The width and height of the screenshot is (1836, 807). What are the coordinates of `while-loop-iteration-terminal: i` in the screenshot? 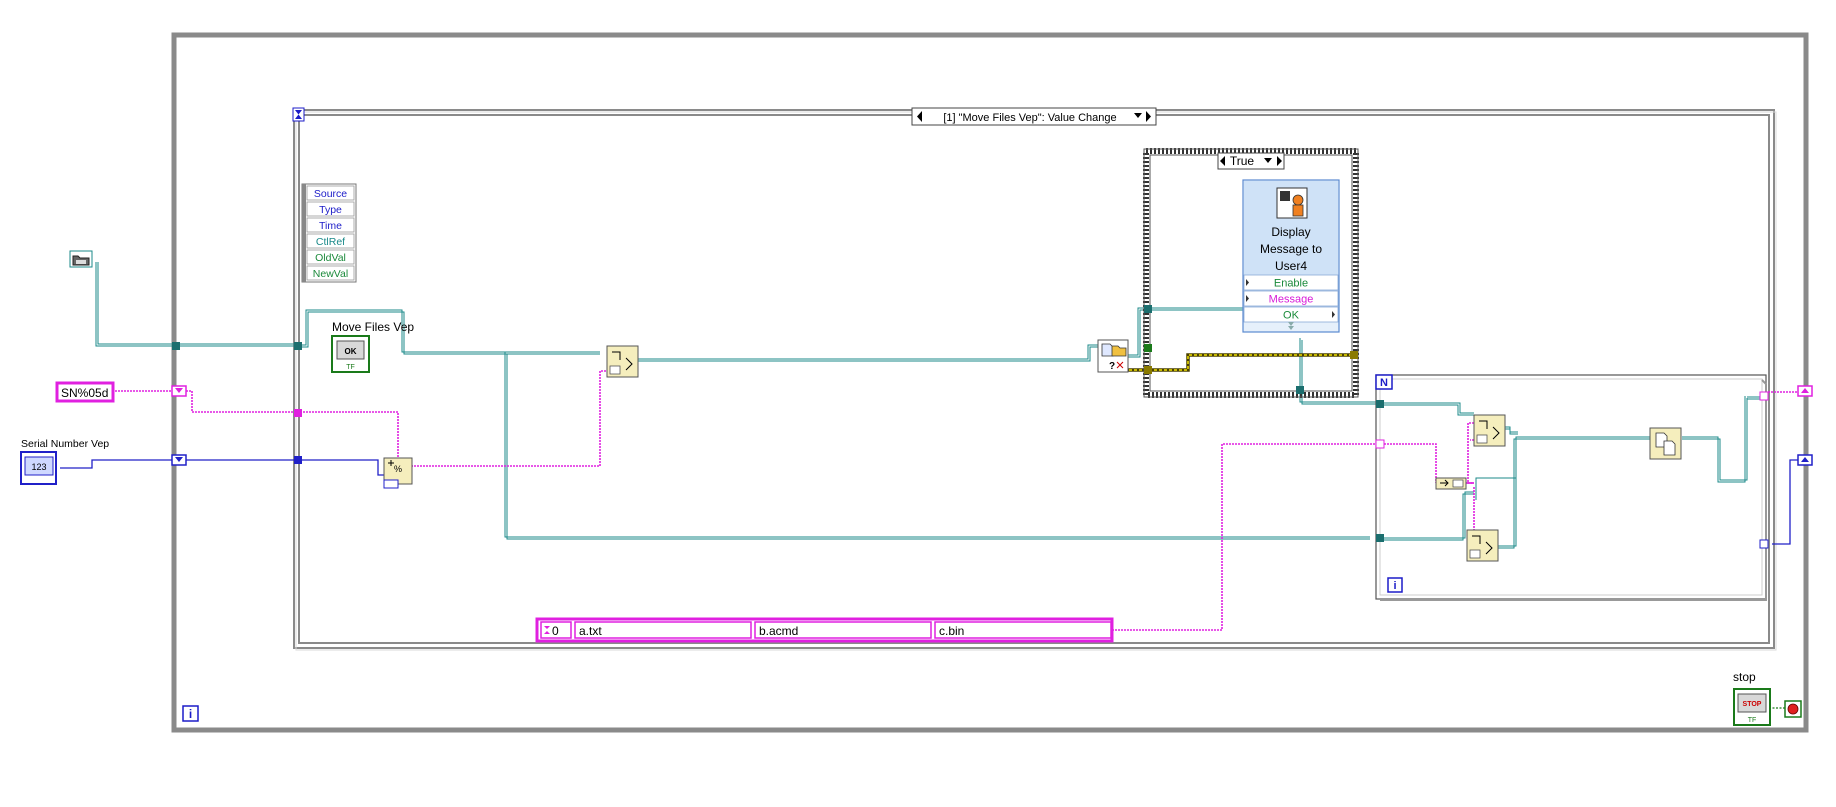 It's located at (190, 713).